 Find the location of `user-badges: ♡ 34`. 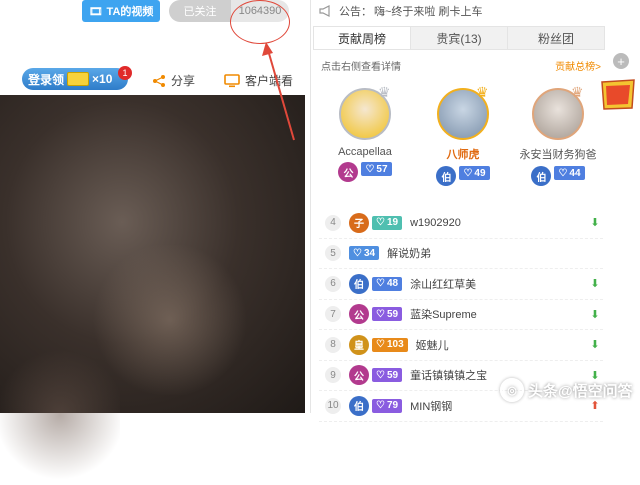

user-badges: ♡ 34 is located at coordinates (364, 253).